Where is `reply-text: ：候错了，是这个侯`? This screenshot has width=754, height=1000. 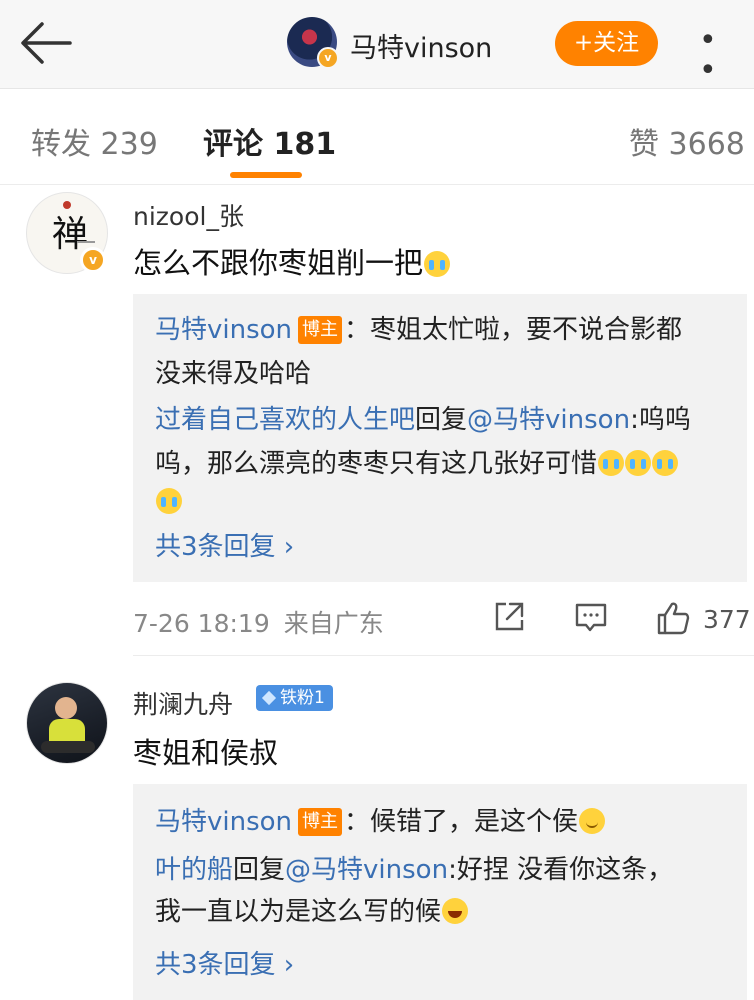 reply-text: ：候错了，是这个侯 is located at coordinates (461, 822).